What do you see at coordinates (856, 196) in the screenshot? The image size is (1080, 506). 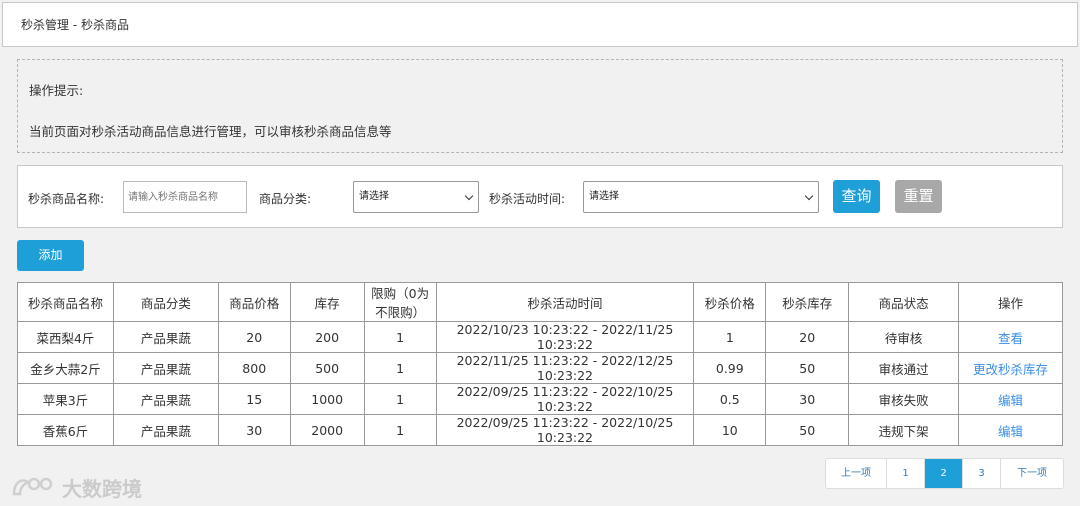 I see `query-button: 查询` at bounding box center [856, 196].